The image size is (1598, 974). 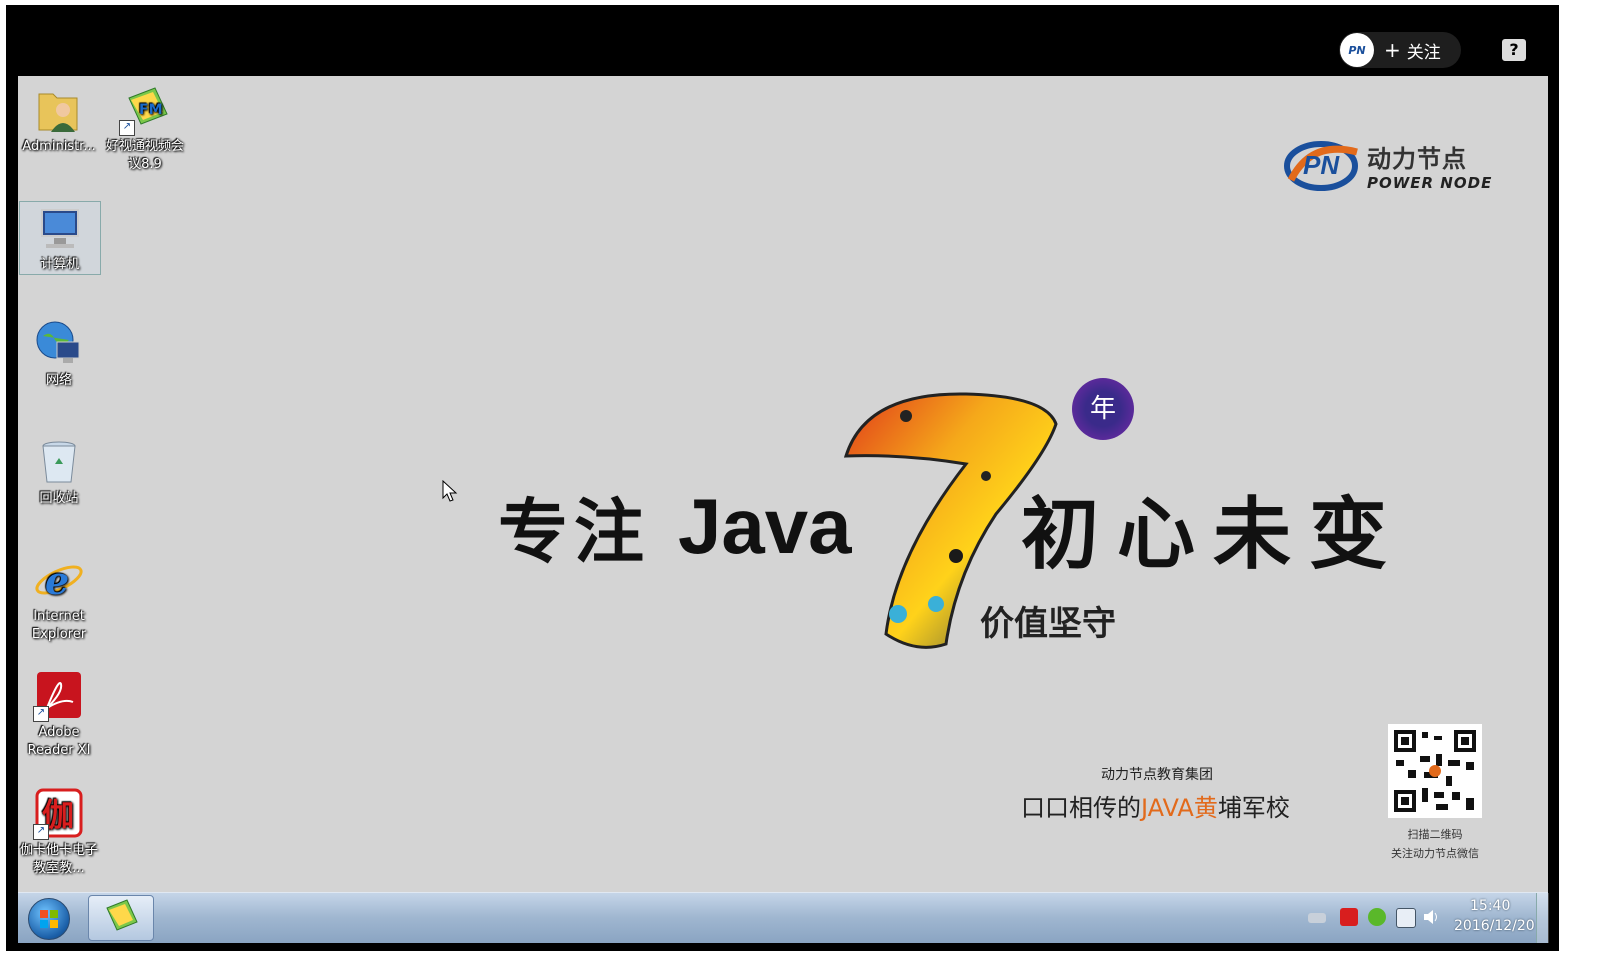 What do you see at coordinates (1490, 906) in the screenshot?
I see `clock-time: 15:40` at bounding box center [1490, 906].